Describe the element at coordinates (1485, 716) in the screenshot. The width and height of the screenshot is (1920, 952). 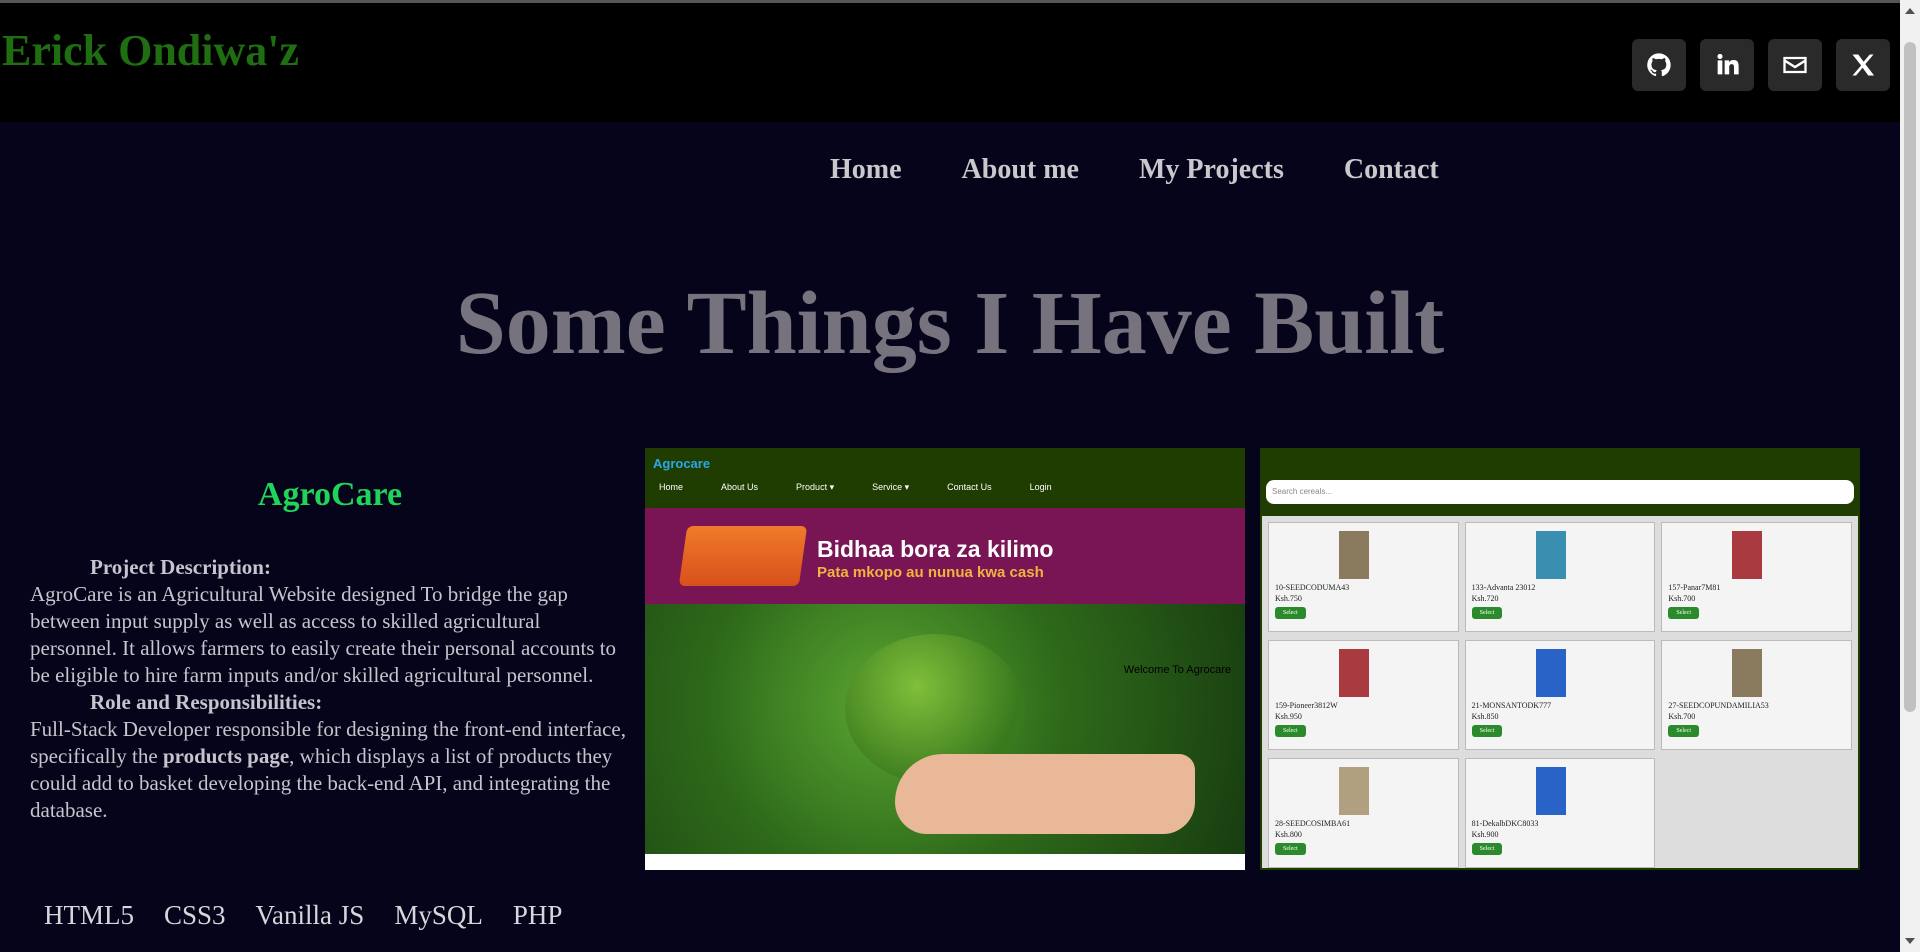
I see `product-price: Ksh.850` at that location.